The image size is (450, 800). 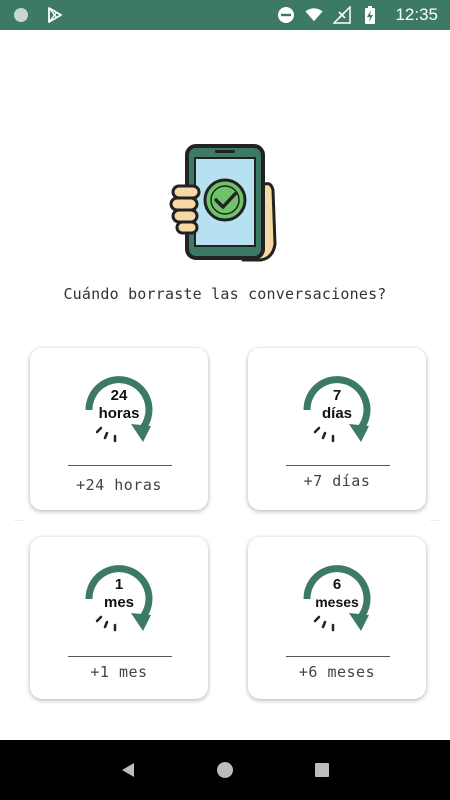 What do you see at coordinates (55, 15) in the screenshot?
I see `play-store-icon` at bounding box center [55, 15].